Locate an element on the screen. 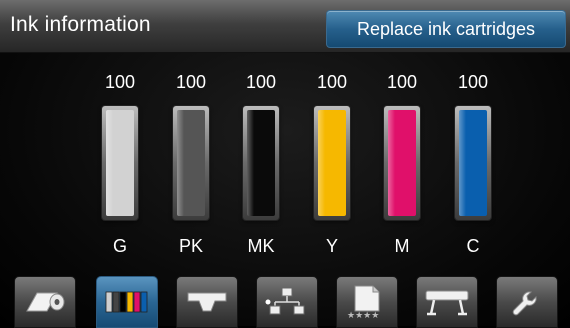 Image resolution: width=570 pixels, height=328 pixels. connectivity-button is located at coordinates (287, 302).